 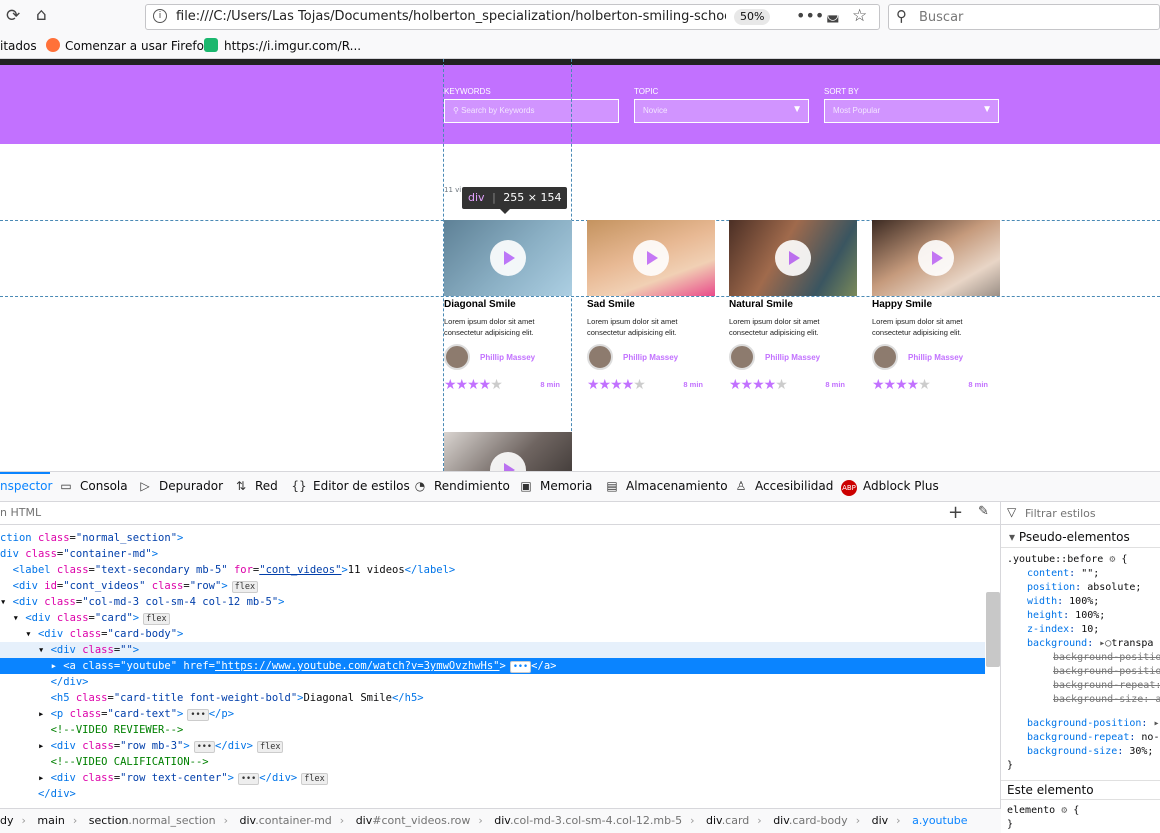 What do you see at coordinates (859, 16) in the screenshot?
I see `bookmark-star-icon: ☆` at bounding box center [859, 16].